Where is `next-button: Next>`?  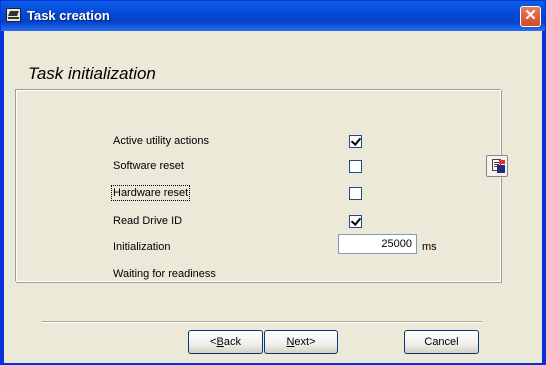
next-button: Next> is located at coordinates (301, 342).